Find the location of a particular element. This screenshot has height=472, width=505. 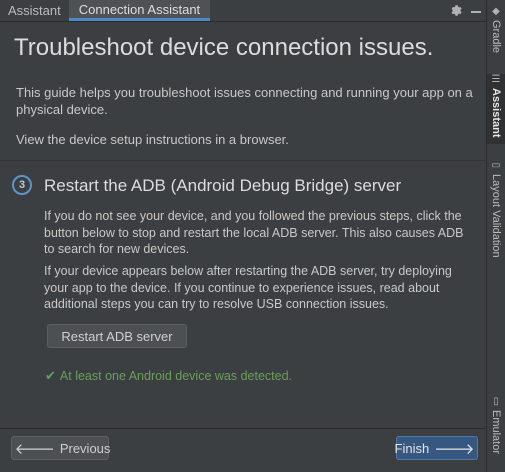

stripe-item-emulator: ▯ Emulator is located at coordinates (496, 425).